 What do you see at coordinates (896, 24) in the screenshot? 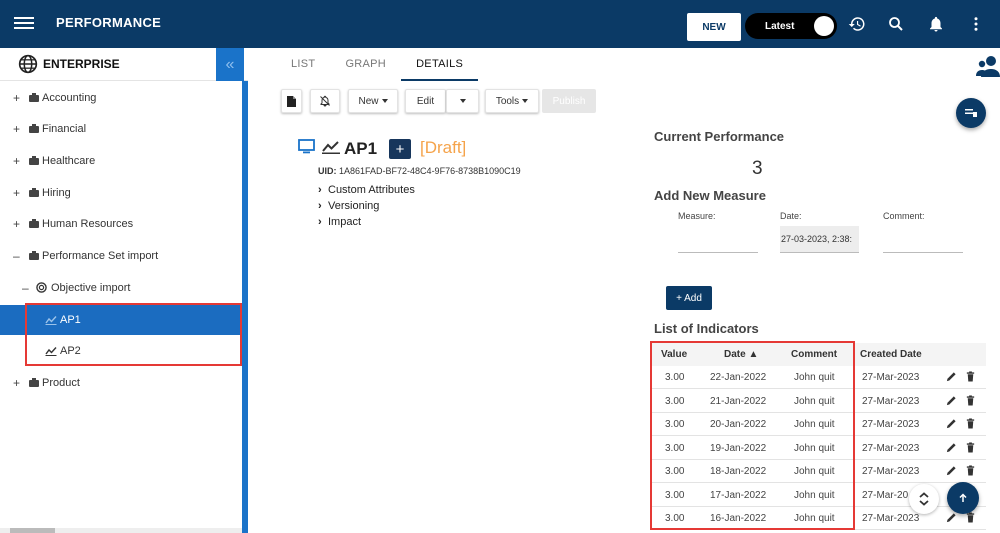
I see `search-icon` at bounding box center [896, 24].